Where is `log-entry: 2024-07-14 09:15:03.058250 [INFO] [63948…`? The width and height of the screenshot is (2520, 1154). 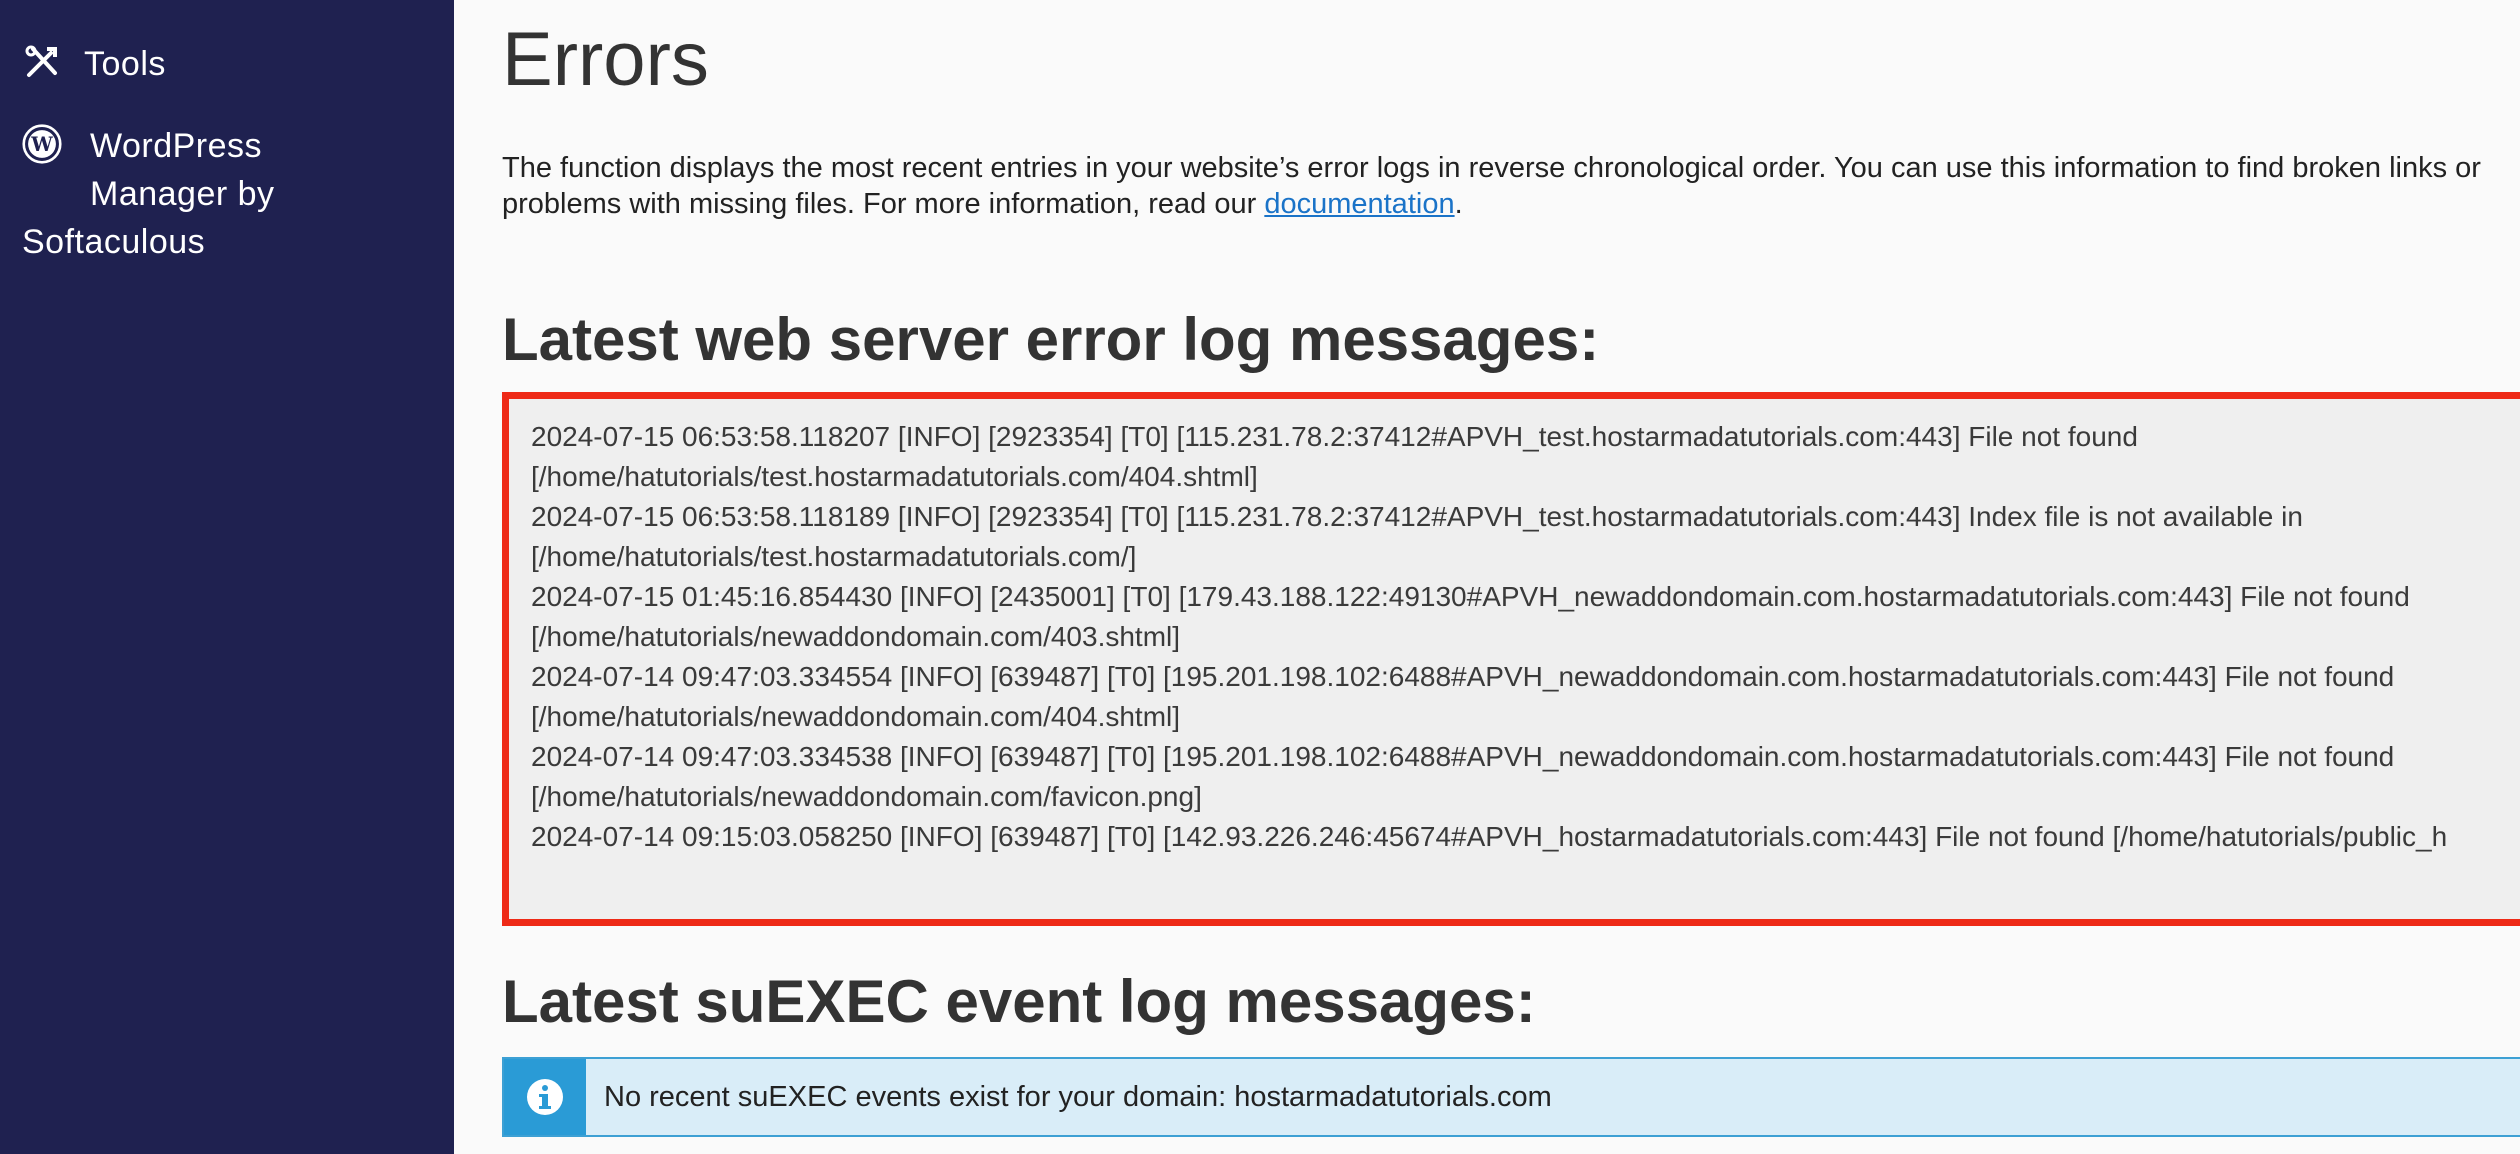
log-entry: 2024-07-14 09:15:03.058250 [INFO] [63948… is located at coordinates (1489, 836).